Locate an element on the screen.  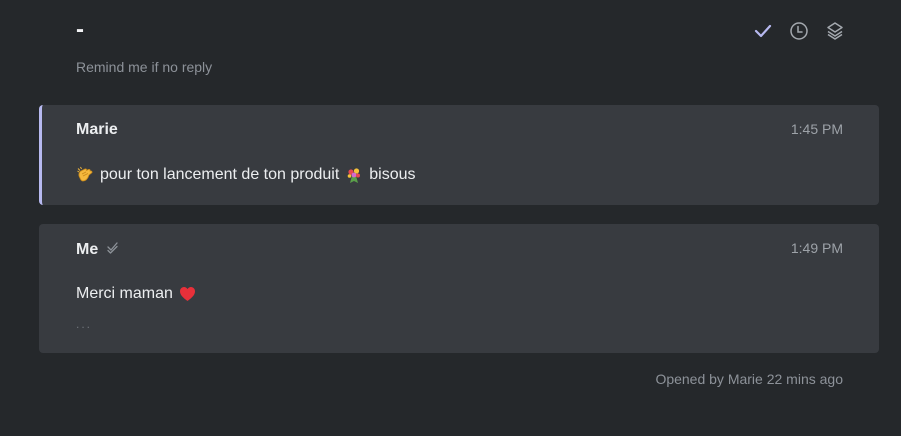
sender-name: Marie is located at coordinates (97, 129).